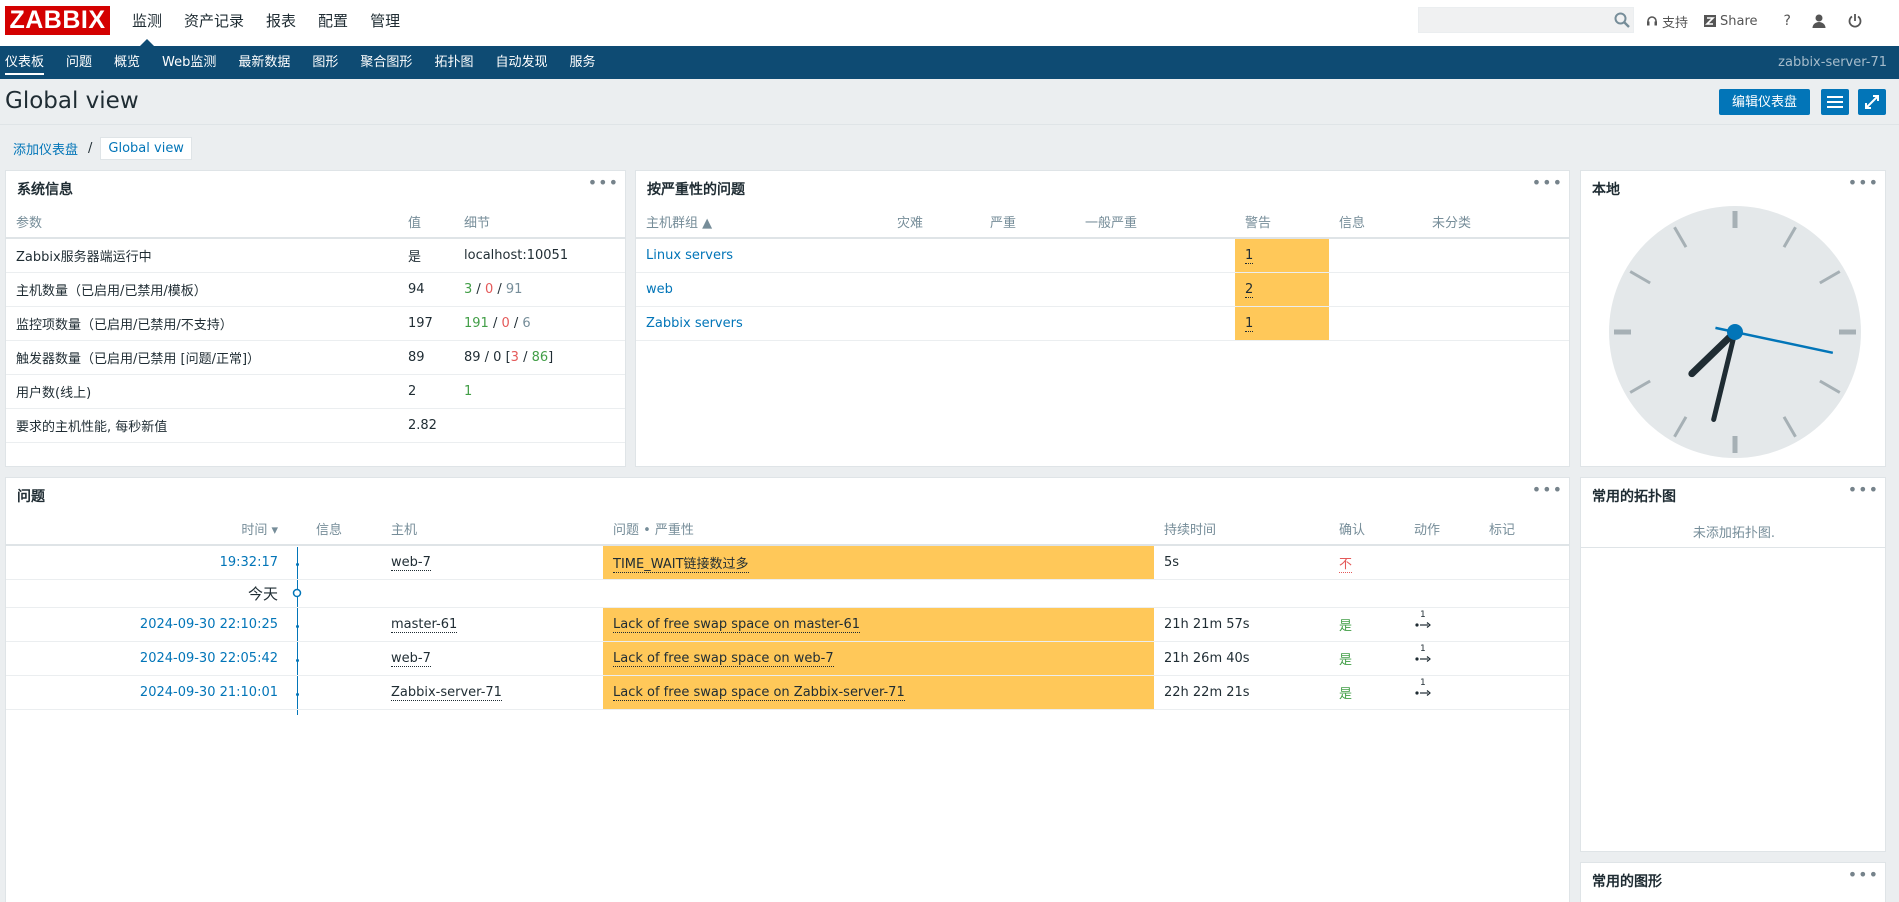 The image size is (1899, 902). What do you see at coordinates (681, 564) in the screenshot?
I see `problem-link: TIME_WAIT链接数过多` at bounding box center [681, 564].